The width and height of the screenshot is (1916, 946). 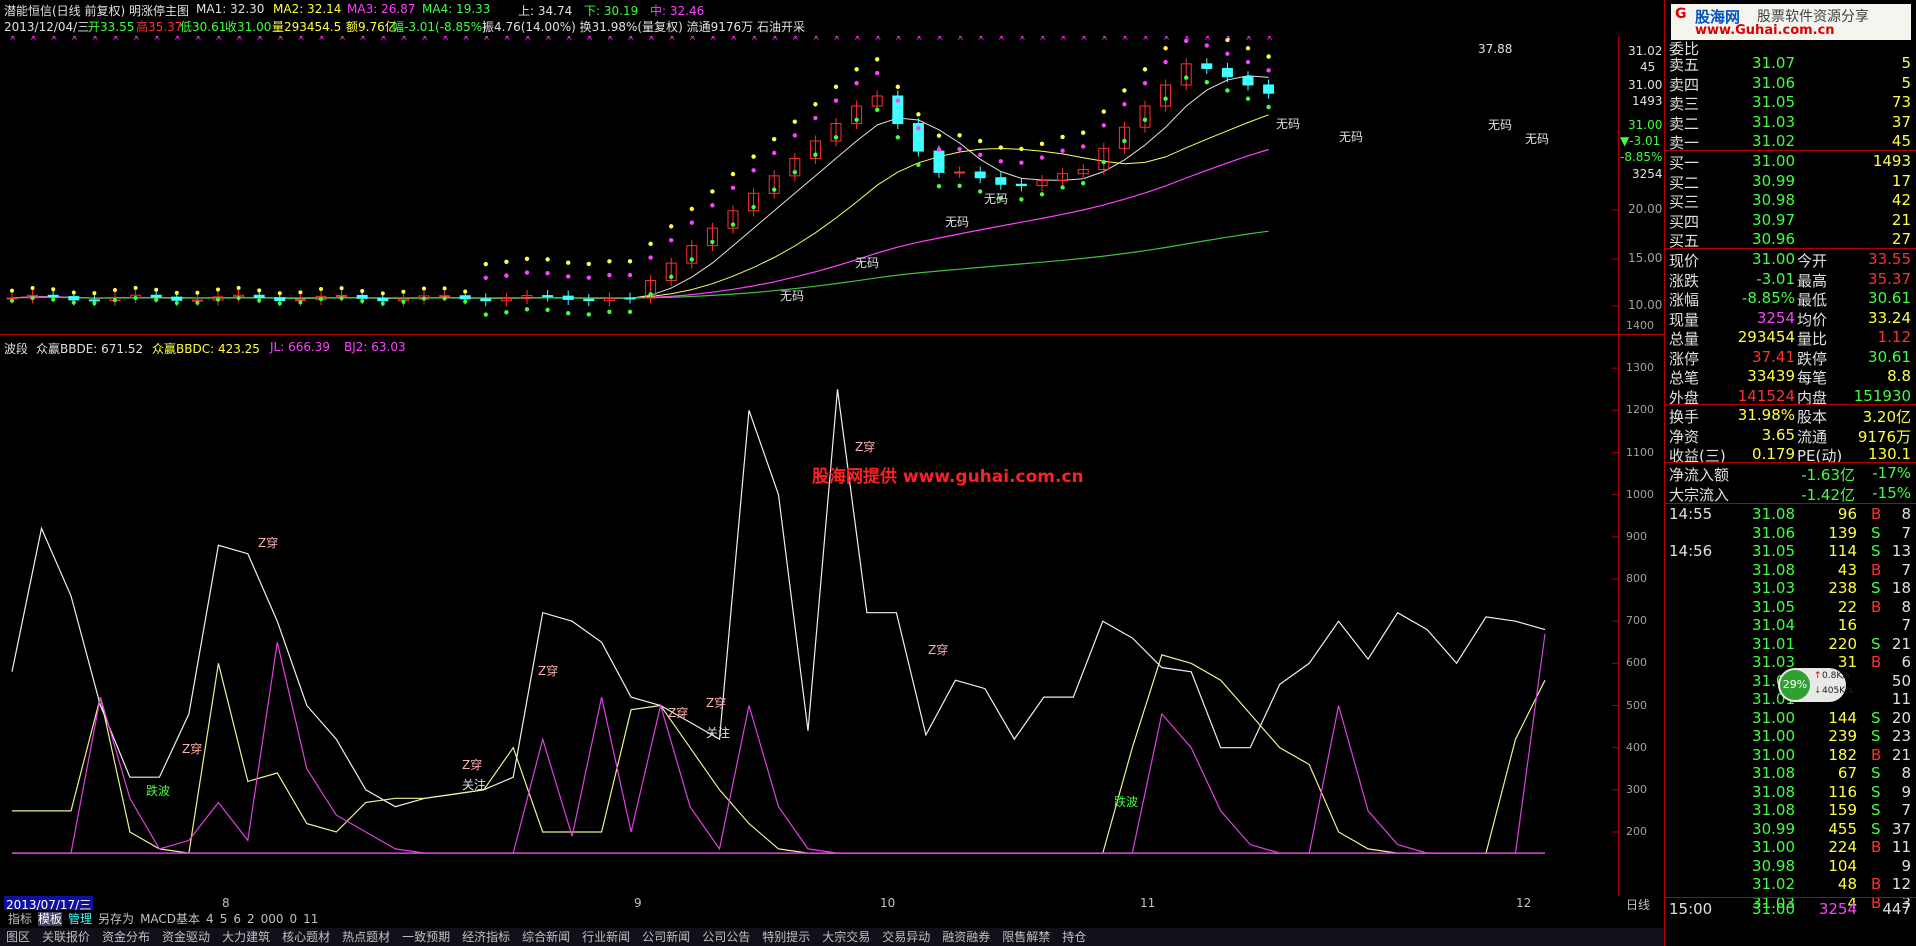 What do you see at coordinates (1790, 885) in the screenshot?
I see `tick-row: 31.02 48 B 12` at bounding box center [1790, 885].